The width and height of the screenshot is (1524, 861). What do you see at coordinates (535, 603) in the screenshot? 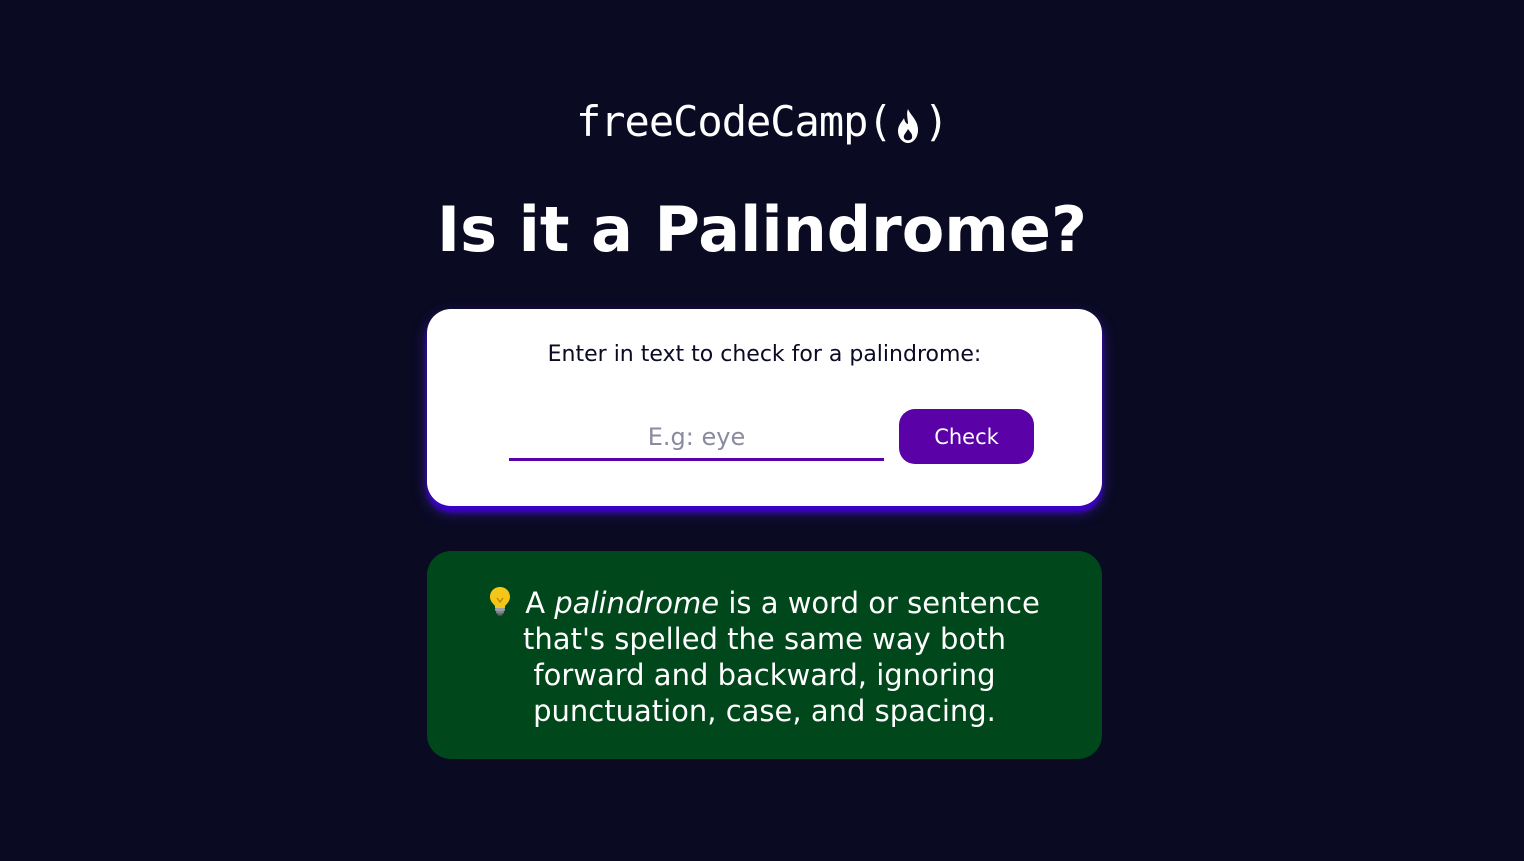
I see `definition-prefix: A` at bounding box center [535, 603].